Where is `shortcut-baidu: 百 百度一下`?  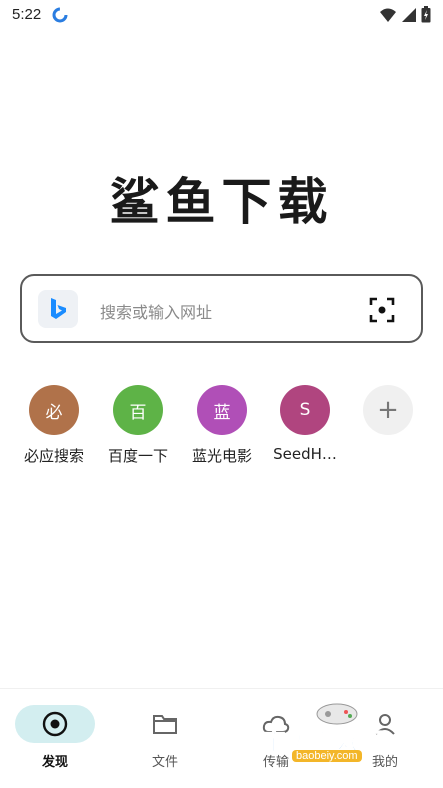 shortcut-baidu: 百 百度一下 is located at coordinates (138, 425).